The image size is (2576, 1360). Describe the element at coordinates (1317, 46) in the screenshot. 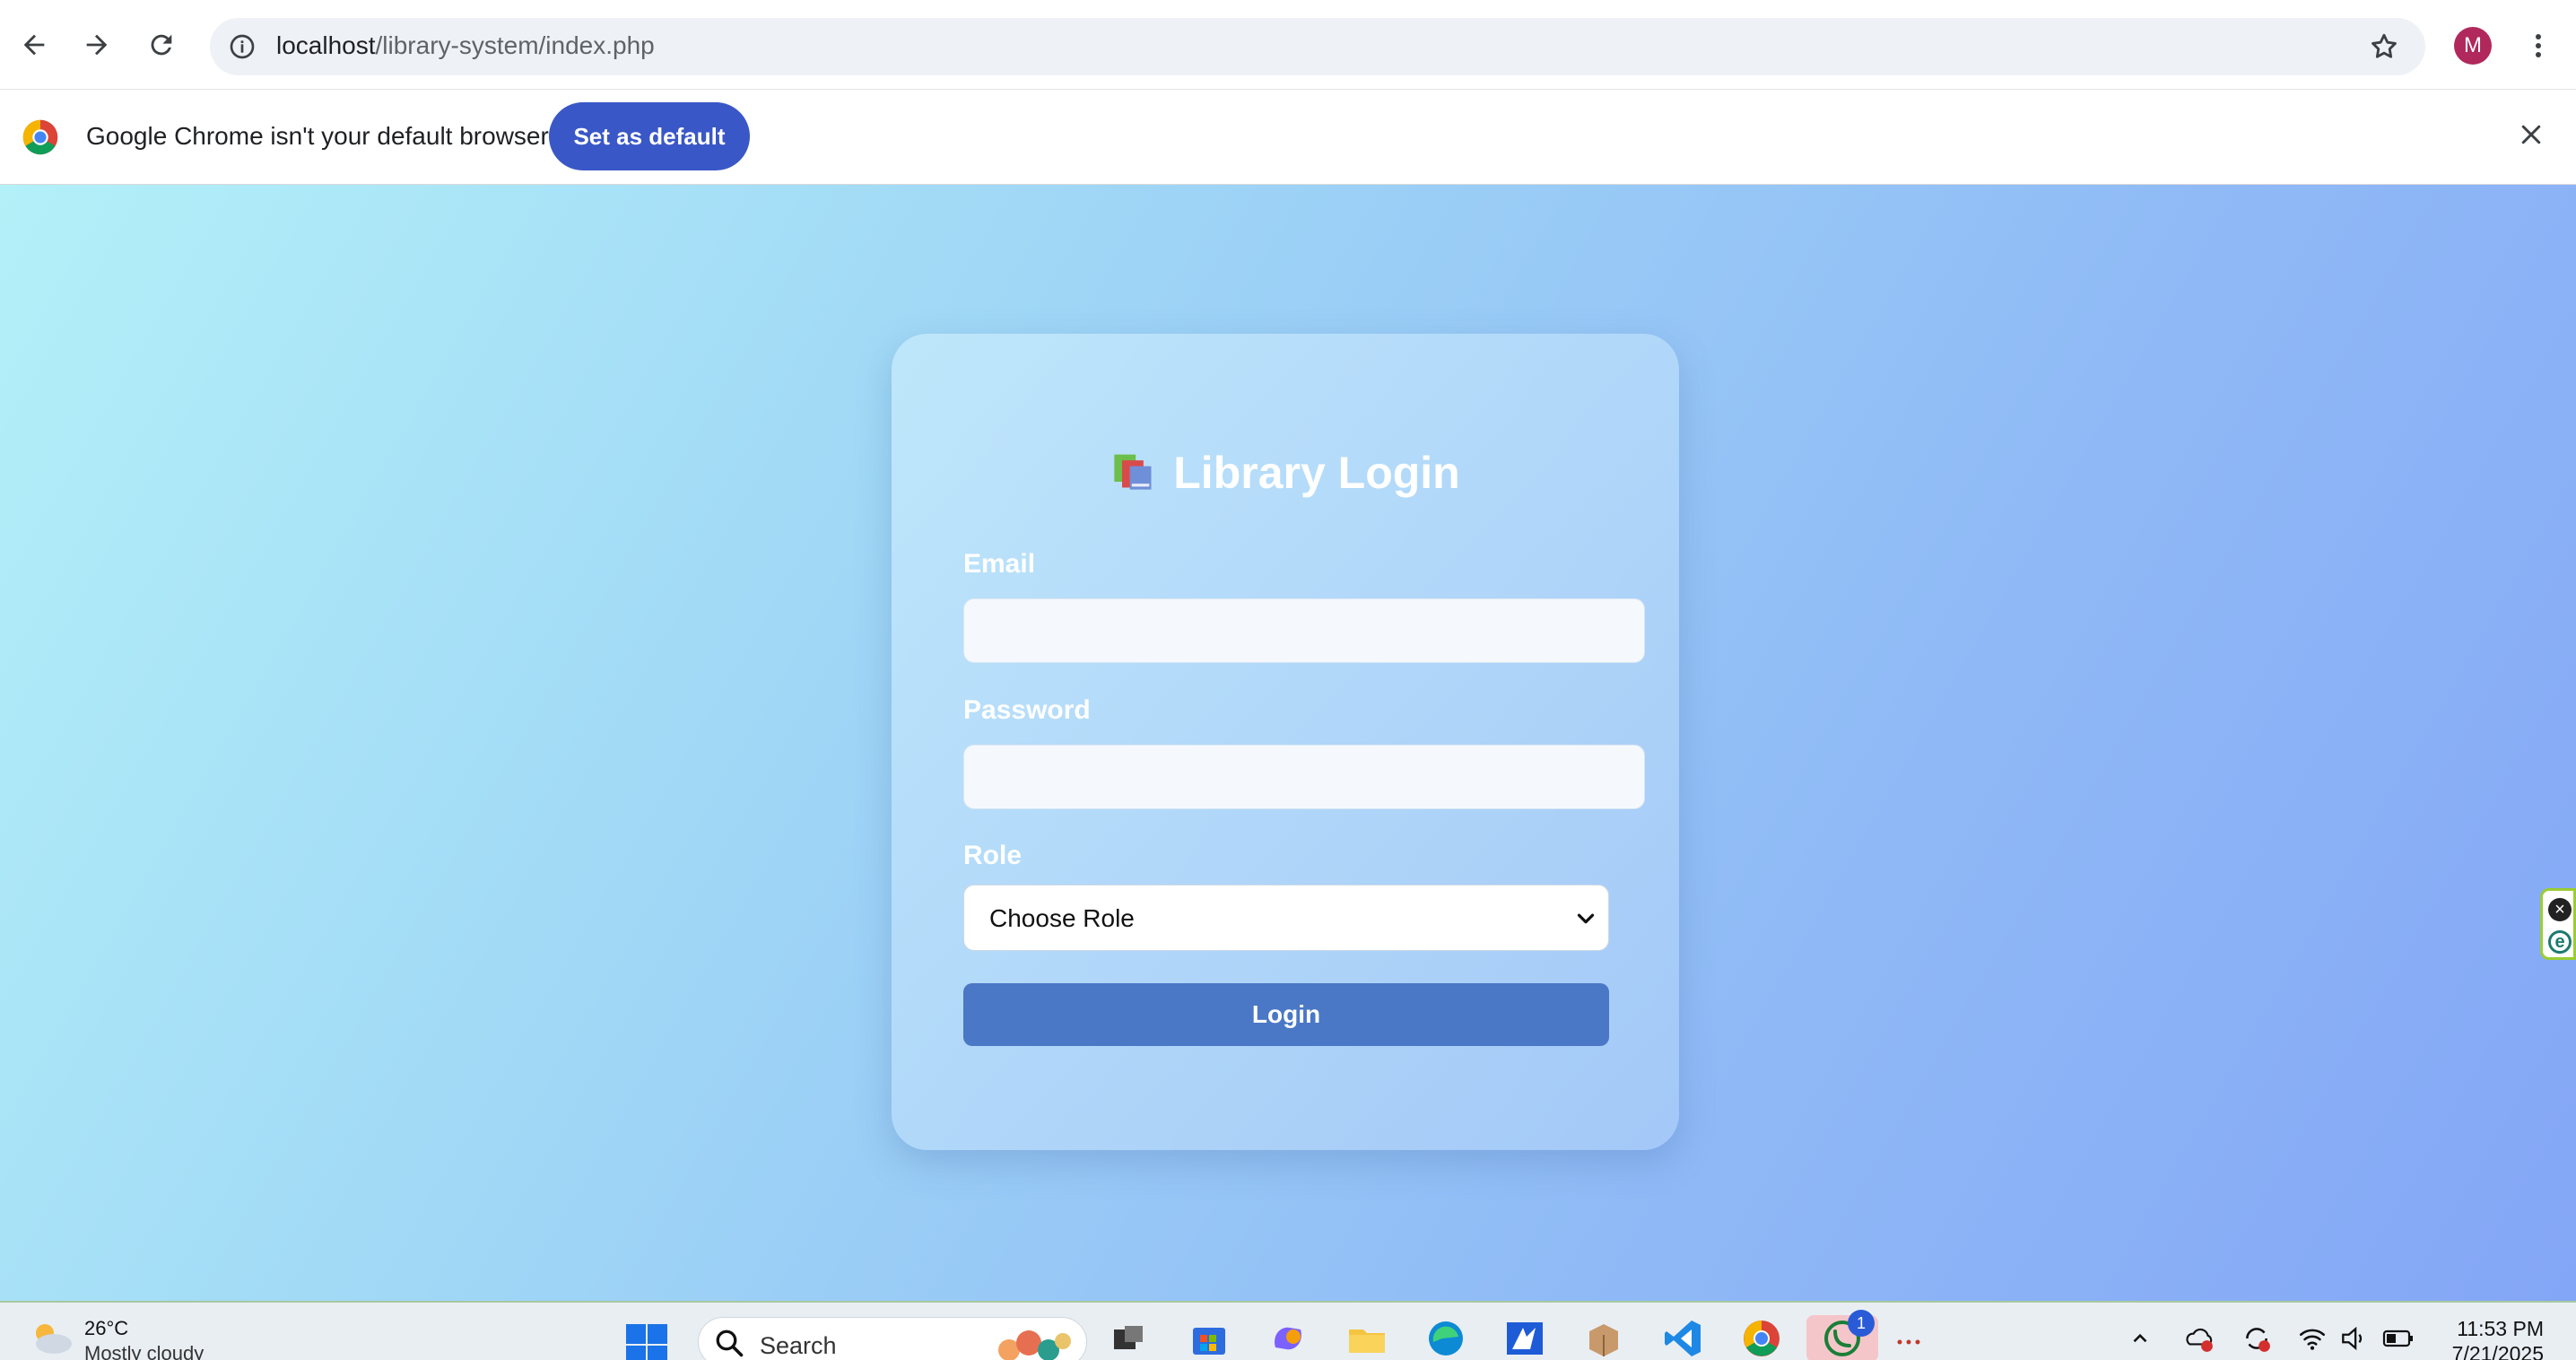

I see `address-bar: localhost/library-system/index.php` at that location.